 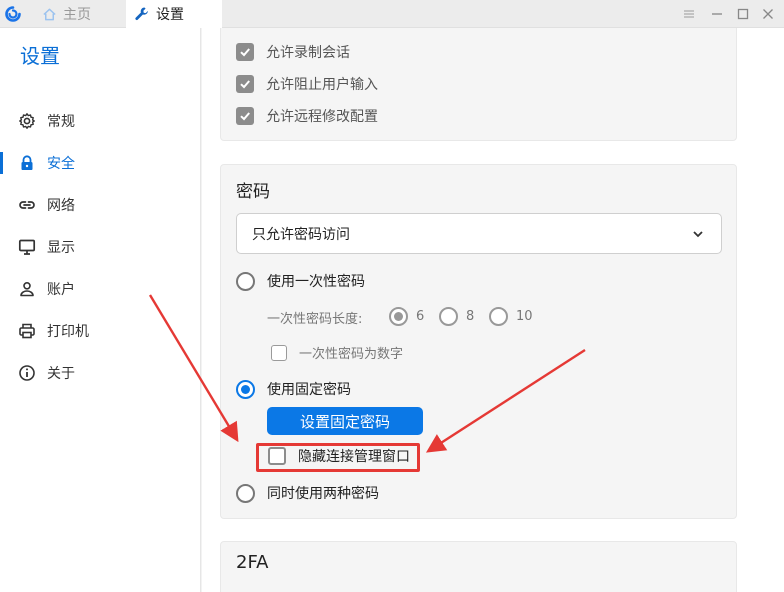 I want to click on tab-settings: 设置, so click(x=174, y=14).